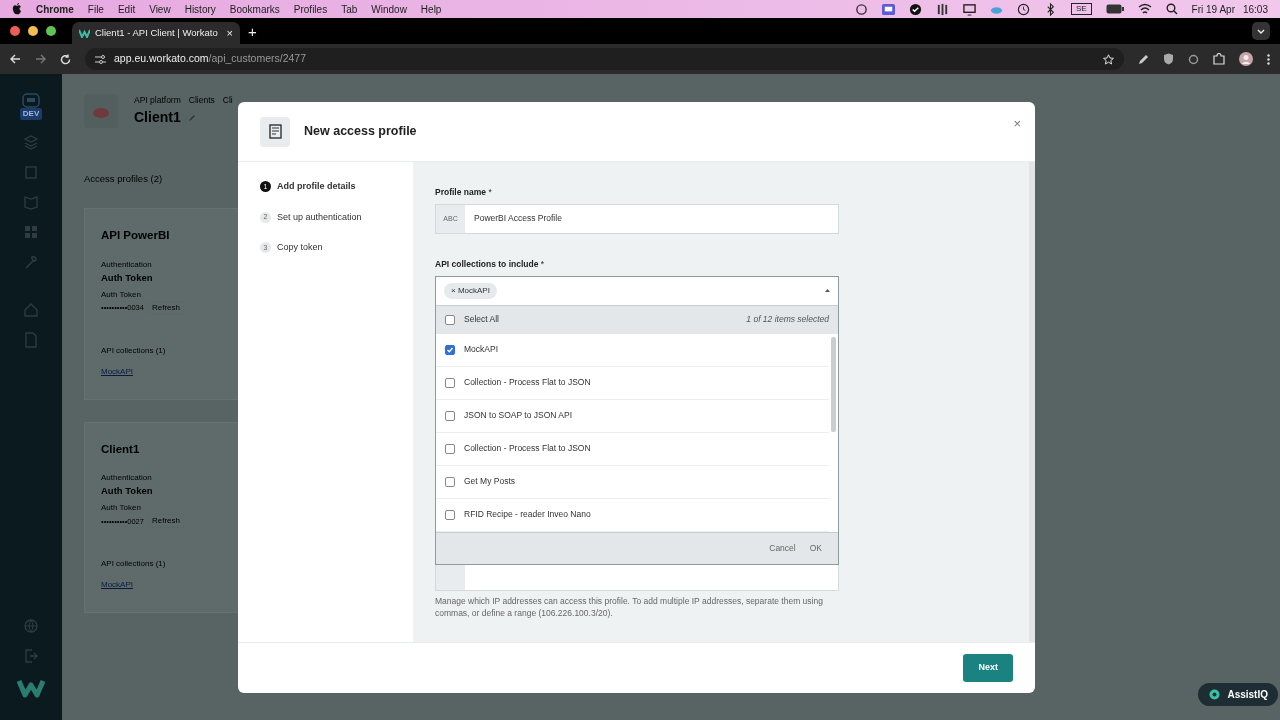 The image size is (1280, 720). Describe the element at coordinates (160, 9) in the screenshot. I see `menu-item: View` at that location.